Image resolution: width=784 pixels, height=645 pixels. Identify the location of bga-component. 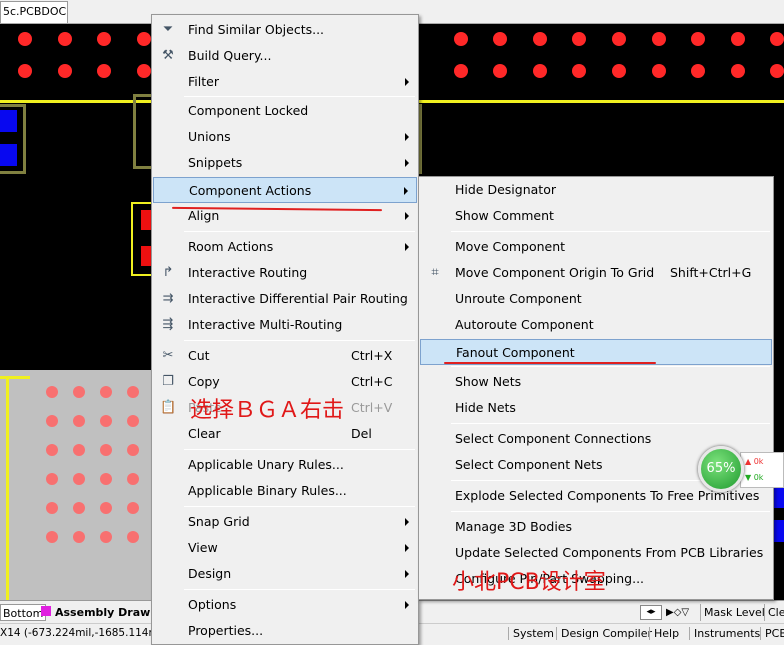
(76, 485).